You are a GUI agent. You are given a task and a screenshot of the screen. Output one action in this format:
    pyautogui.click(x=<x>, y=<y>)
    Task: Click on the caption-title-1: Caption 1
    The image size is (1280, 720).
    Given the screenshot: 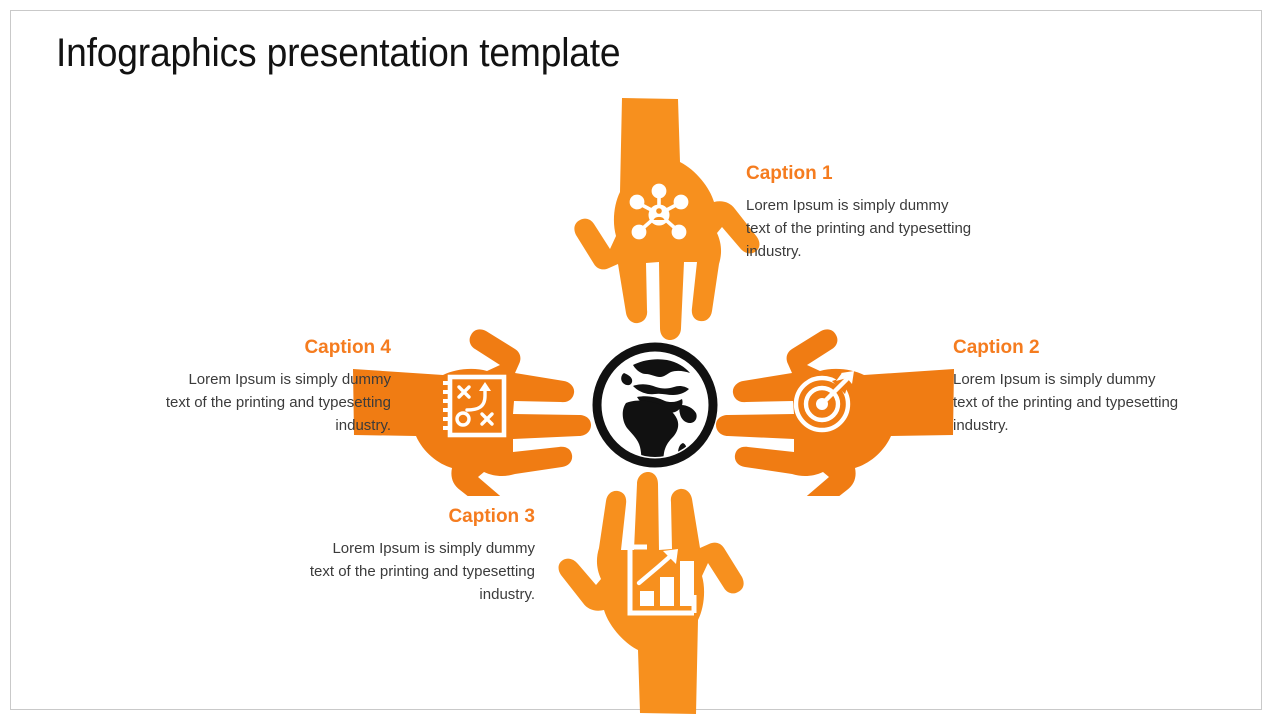 What is the action you would take?
    pyautogui.click(x=789, y=173)
    